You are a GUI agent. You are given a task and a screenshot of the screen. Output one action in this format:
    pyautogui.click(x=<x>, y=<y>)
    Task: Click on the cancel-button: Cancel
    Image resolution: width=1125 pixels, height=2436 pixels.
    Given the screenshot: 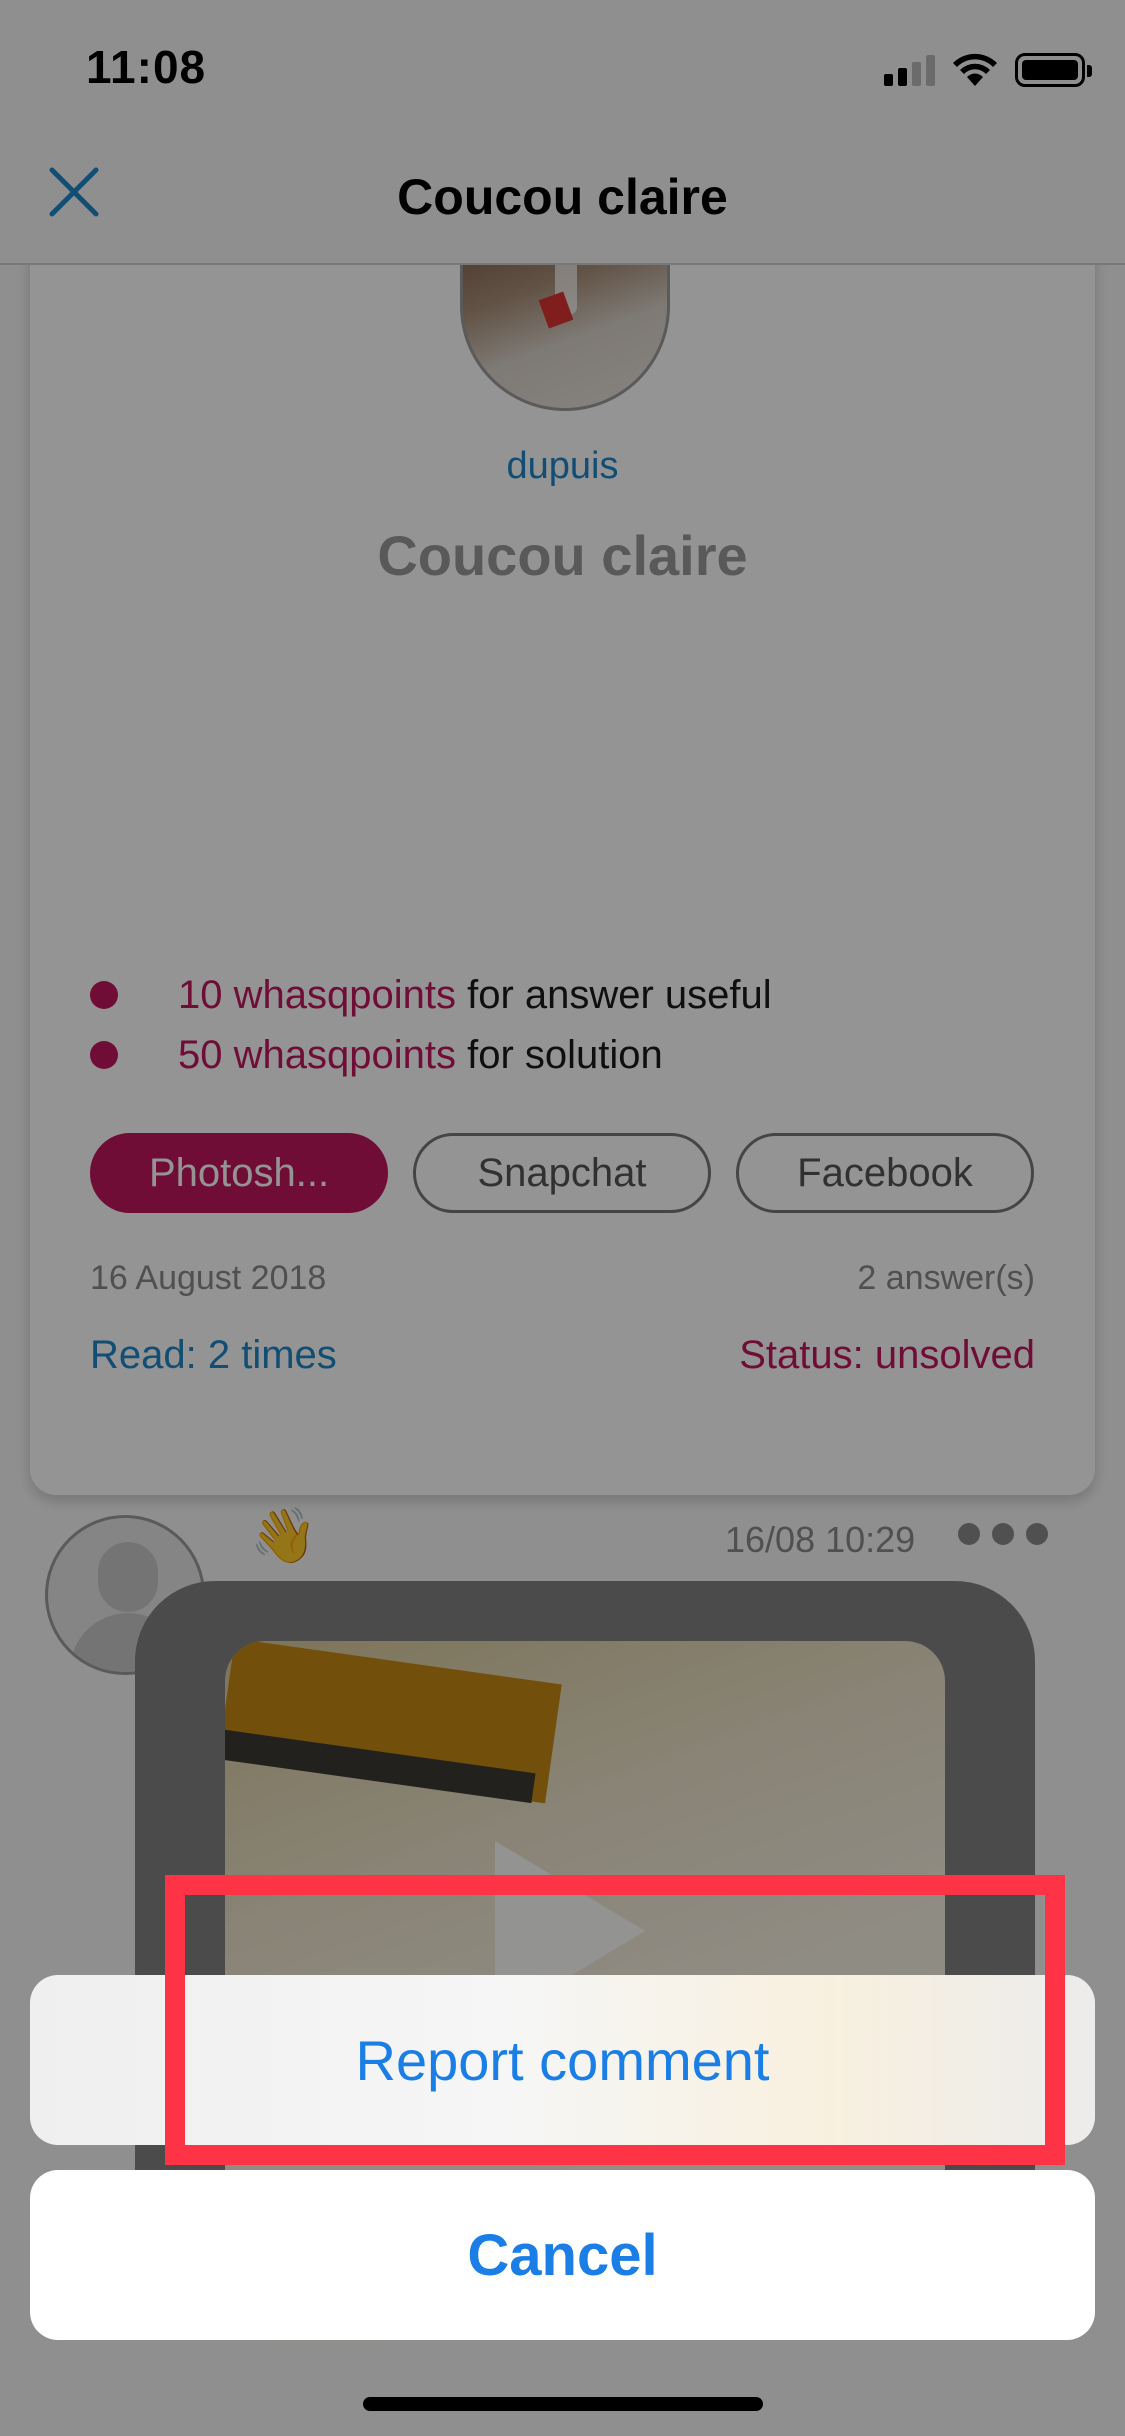 What is the action you would take?
    pyautogui.click(x=562, y=2255)
    